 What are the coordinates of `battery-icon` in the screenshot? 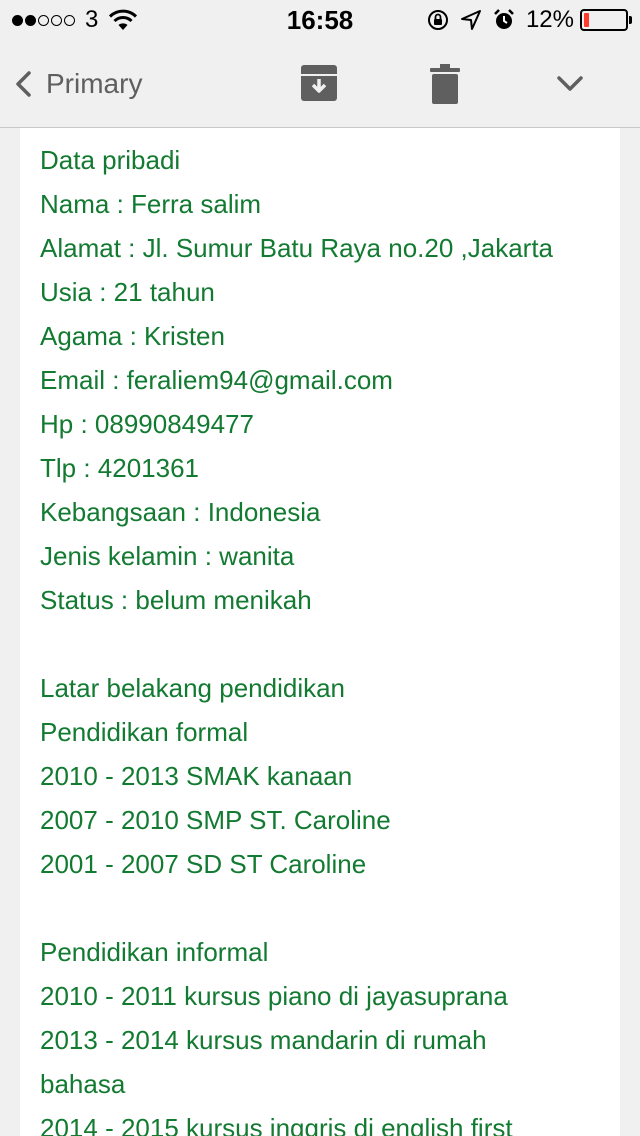 It's located at (606, 20).